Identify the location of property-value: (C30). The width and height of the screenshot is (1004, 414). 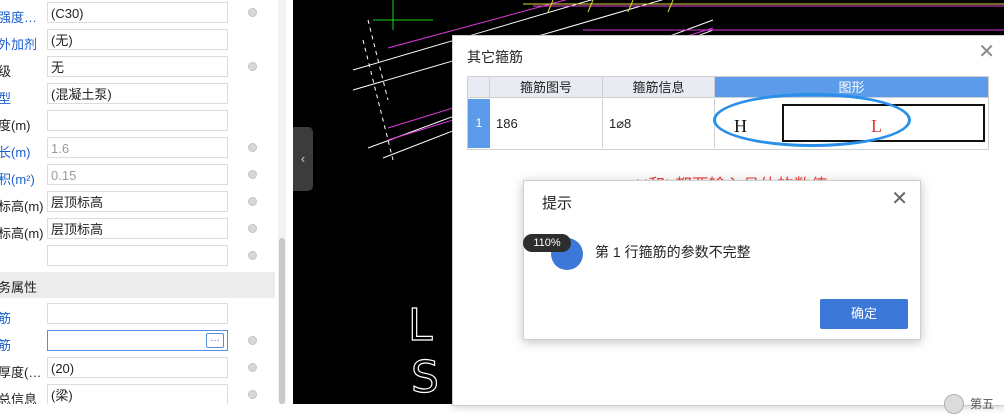
(137, 12).